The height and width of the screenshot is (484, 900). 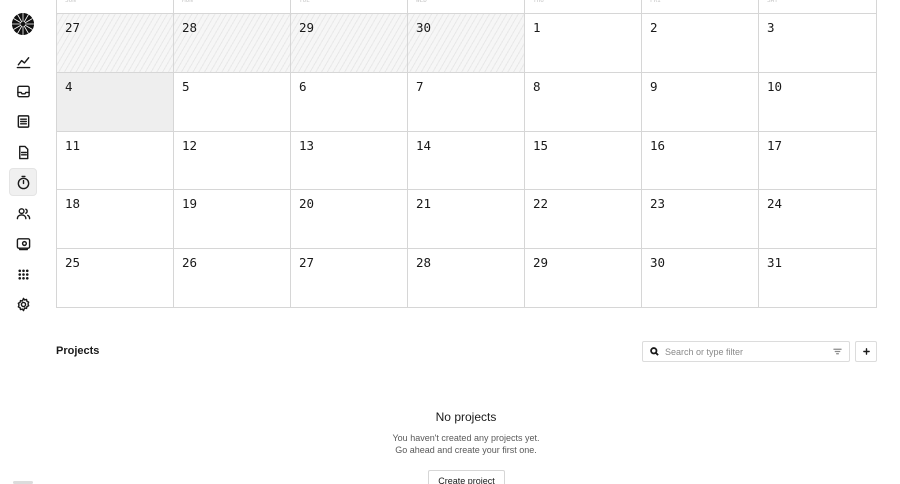 I want to click on list-icon, so click(x=23, y=121).